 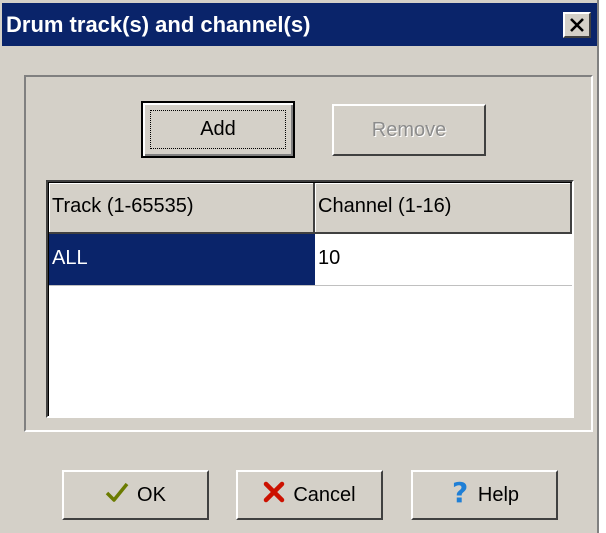 What do you see at coordinates (158, 24) in the screenshot?
I see `window-title: Drum track(s) and channel(s)` at bounding box center [158, 24].